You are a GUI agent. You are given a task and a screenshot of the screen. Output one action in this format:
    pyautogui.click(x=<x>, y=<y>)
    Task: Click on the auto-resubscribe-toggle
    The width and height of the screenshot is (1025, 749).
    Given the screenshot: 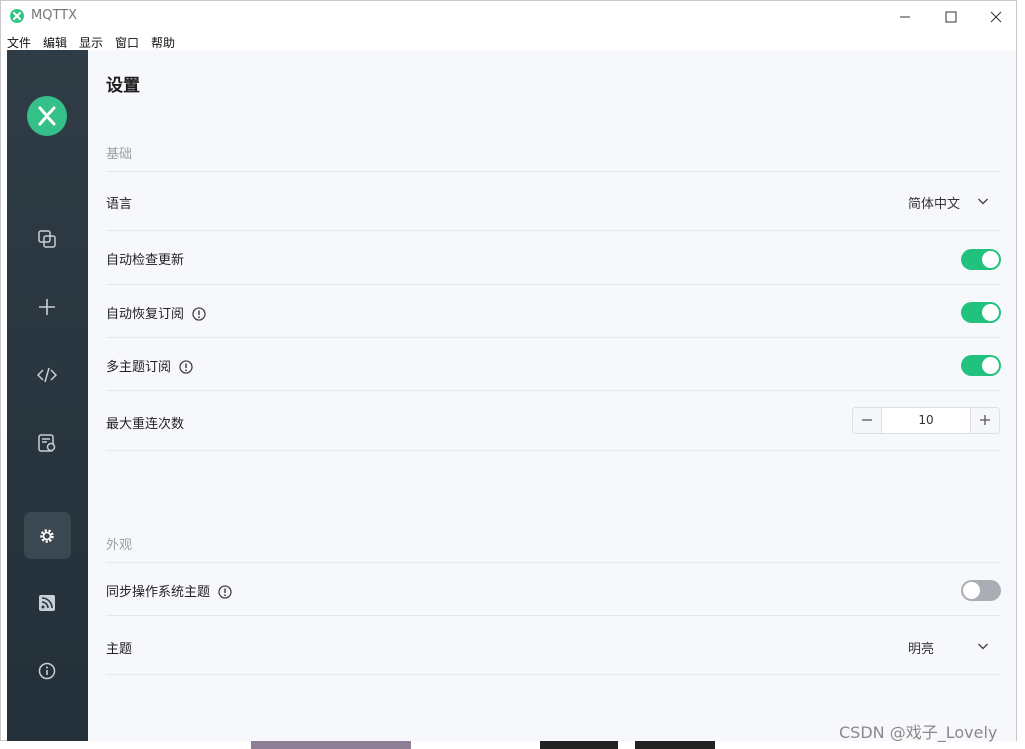 What is the action you would take?
    pyautogui.click(x=981, y=312)
    